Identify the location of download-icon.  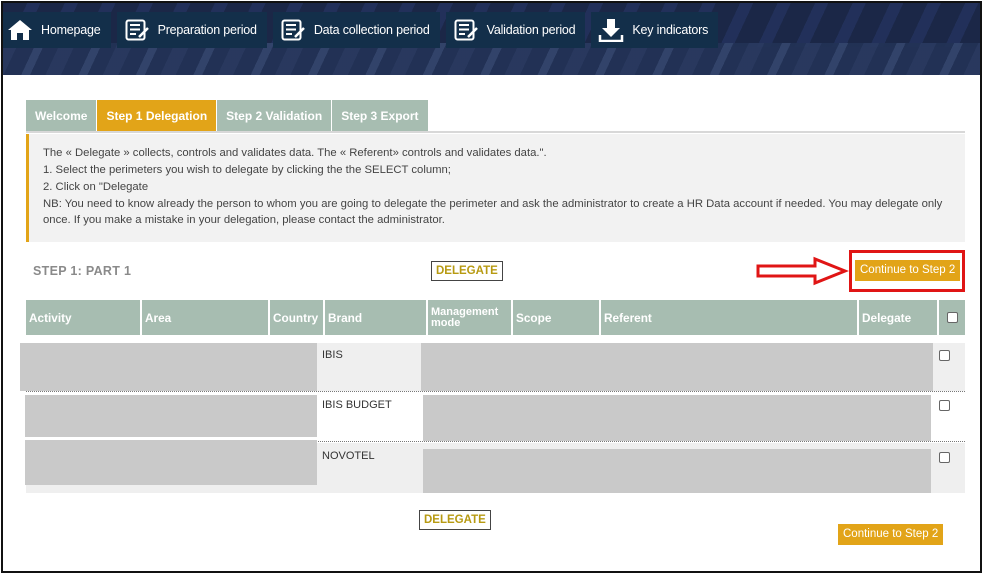
(611, 30).